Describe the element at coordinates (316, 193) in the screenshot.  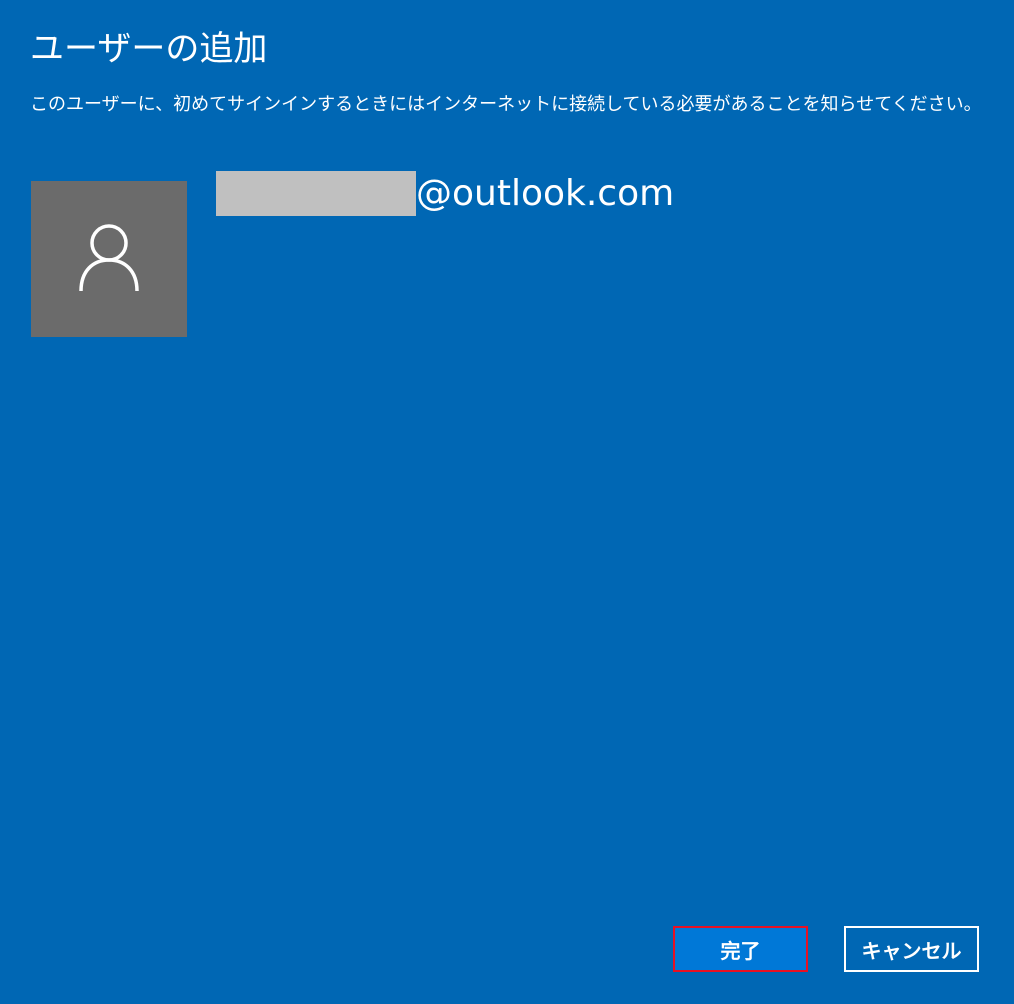
I see `redacted-email-username` at that location.